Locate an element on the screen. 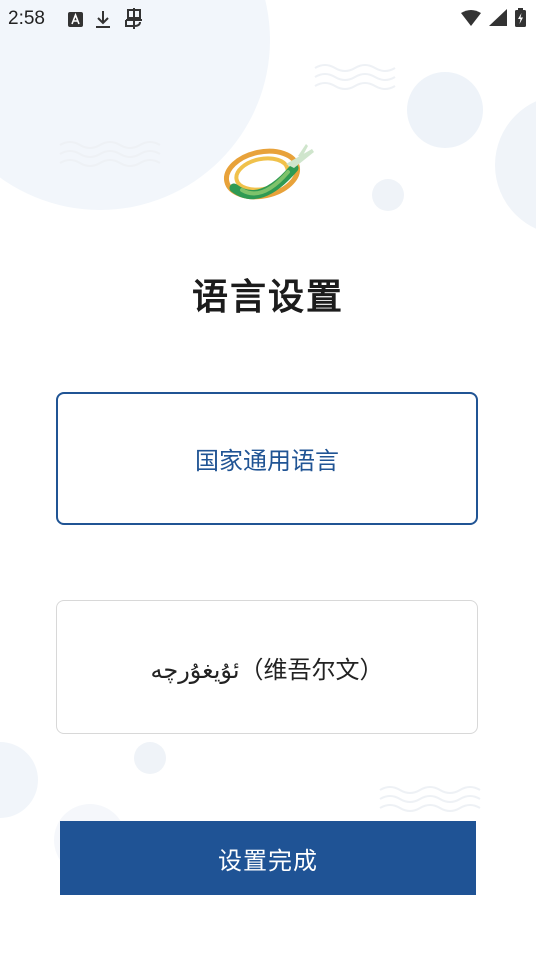 The height and width of the screenshot is (954, 536). battery-charging-icon is located at coordinates (520, 17).